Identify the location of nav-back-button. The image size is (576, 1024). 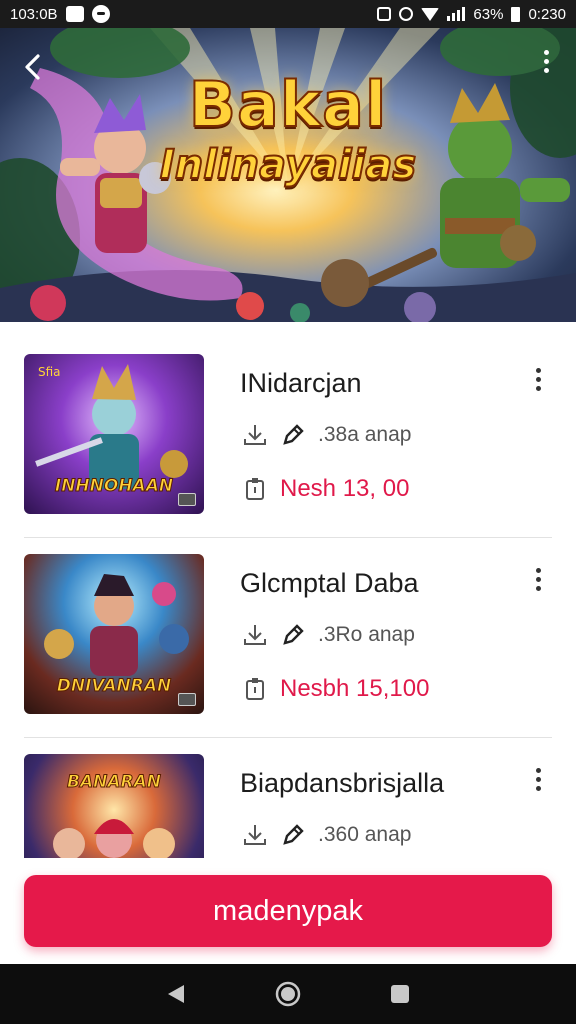
(176, 994).